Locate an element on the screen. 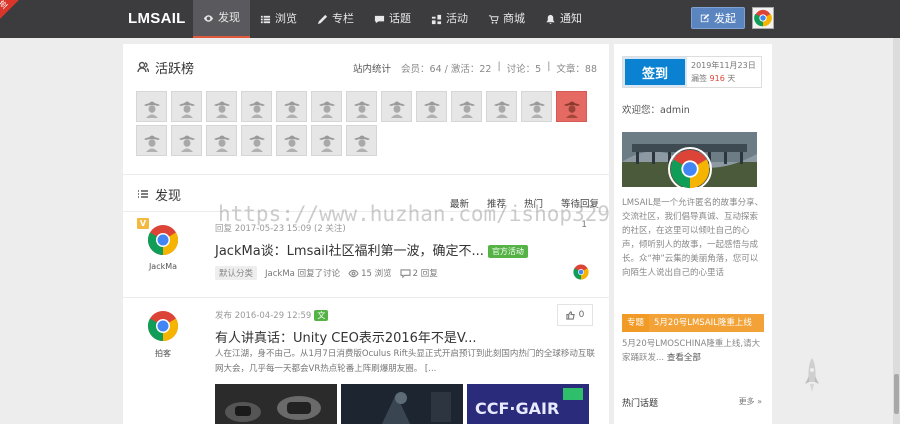 This screenshot has width=900, height=424. tab-awaiting-reply: 等待回复 is located at coordinates (580, 203).